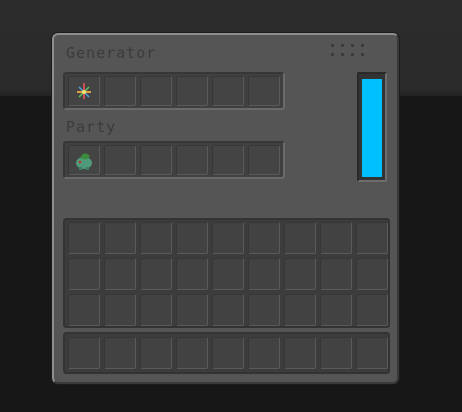 Image resolution: width=462 pixels, height=412 pixels. I want to click on firework-sparkle-icon, so click(84, 91).